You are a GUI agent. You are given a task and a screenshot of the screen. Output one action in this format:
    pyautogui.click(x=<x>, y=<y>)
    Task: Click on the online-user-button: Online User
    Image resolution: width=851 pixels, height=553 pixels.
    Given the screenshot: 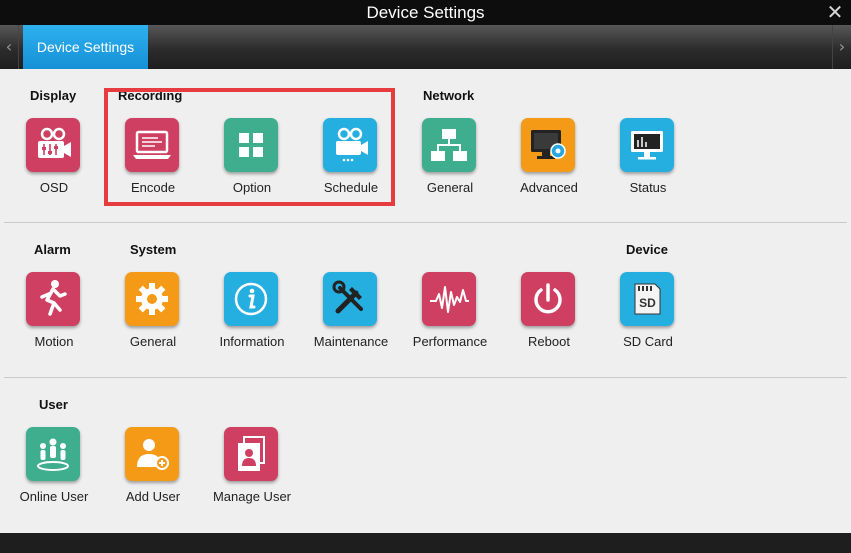 What is the action you would take?
    pyautogui.click(x=54, y=472)
    